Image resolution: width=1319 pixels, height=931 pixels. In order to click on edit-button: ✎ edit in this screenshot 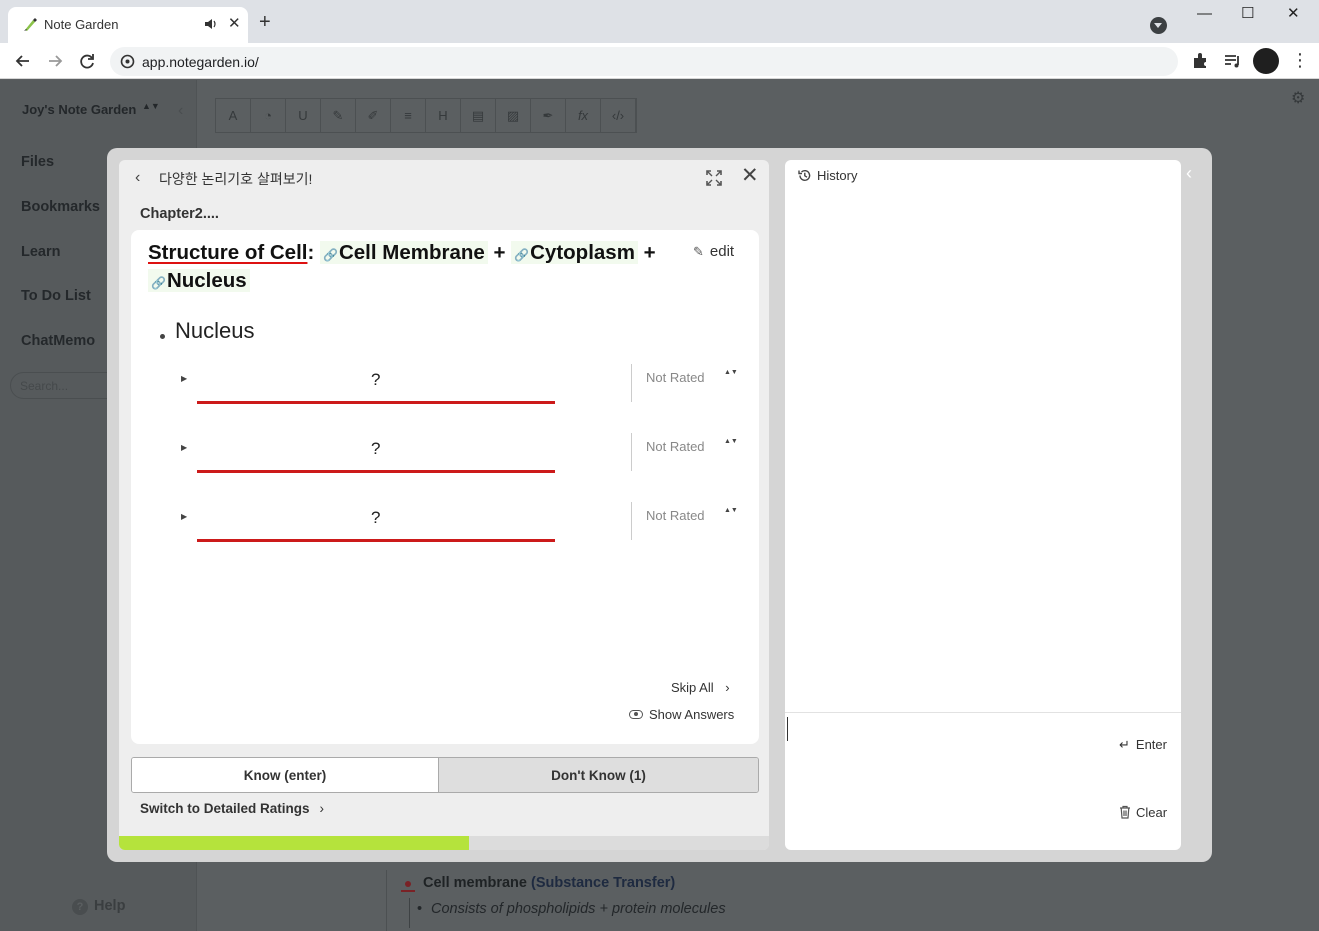, I will do `click(713, 251)`.